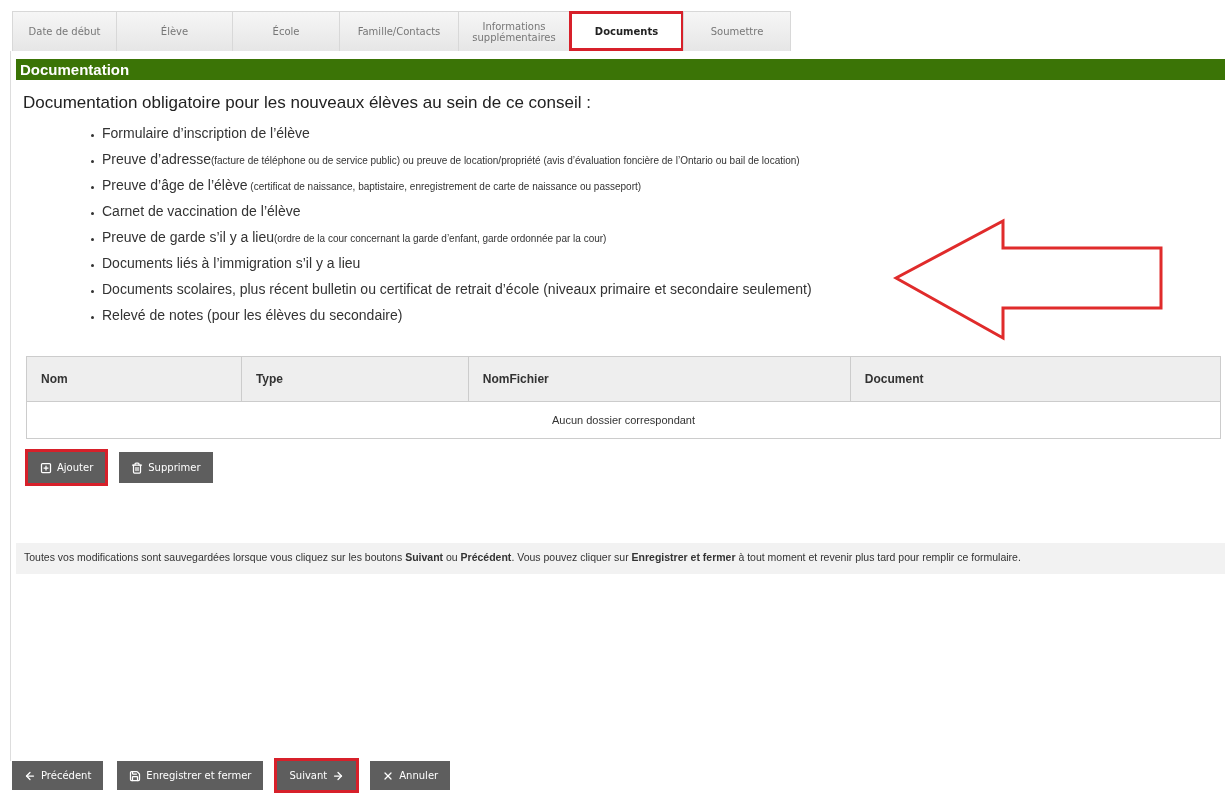 Image resolution: width=1225 pixels, height=798 pixels. I want to click on list-item: Relevé de notes (pour les élèves du secondaire), so click(252, 315).